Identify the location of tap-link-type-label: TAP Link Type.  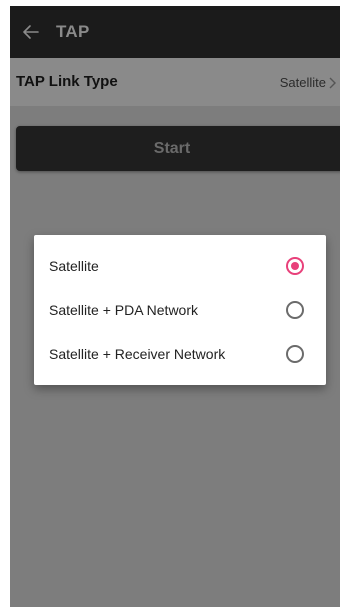
(67, 81).